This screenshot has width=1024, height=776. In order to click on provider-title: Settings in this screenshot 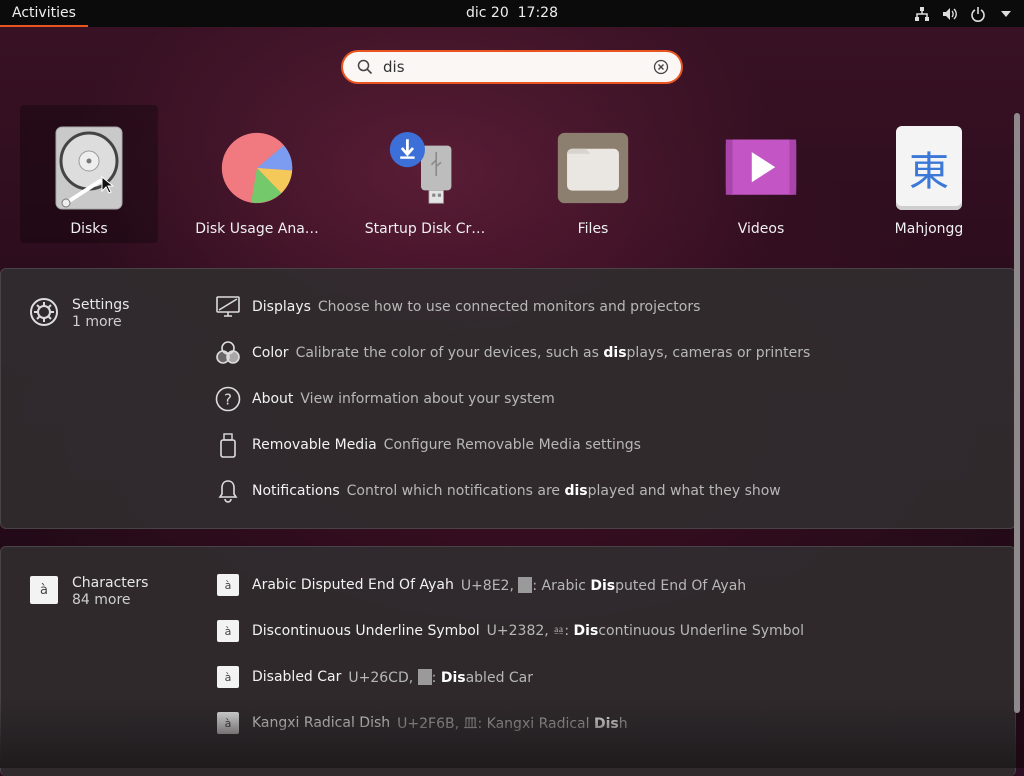, I will do `click(101, 305)`.